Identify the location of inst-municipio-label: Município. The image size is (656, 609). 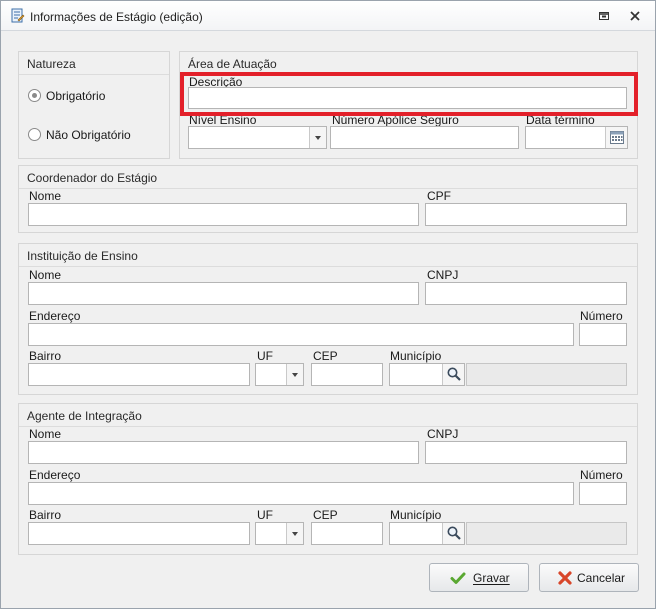
(416, 356).